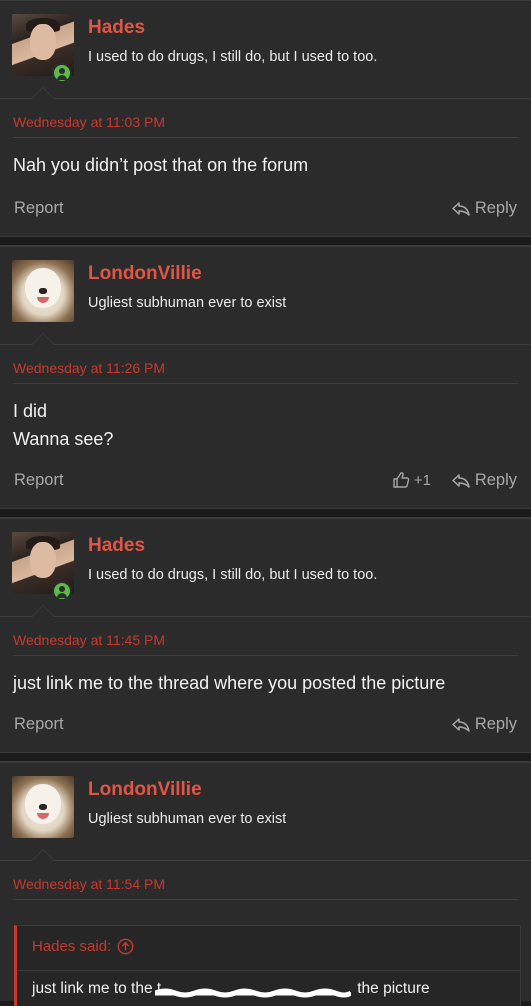 The image size is (531, 1006). What do you see at coordinates (89, 122) in the screenshot?
I see `post-date: Wednesday at 11:03 PM` at bounding box center [89, 122].